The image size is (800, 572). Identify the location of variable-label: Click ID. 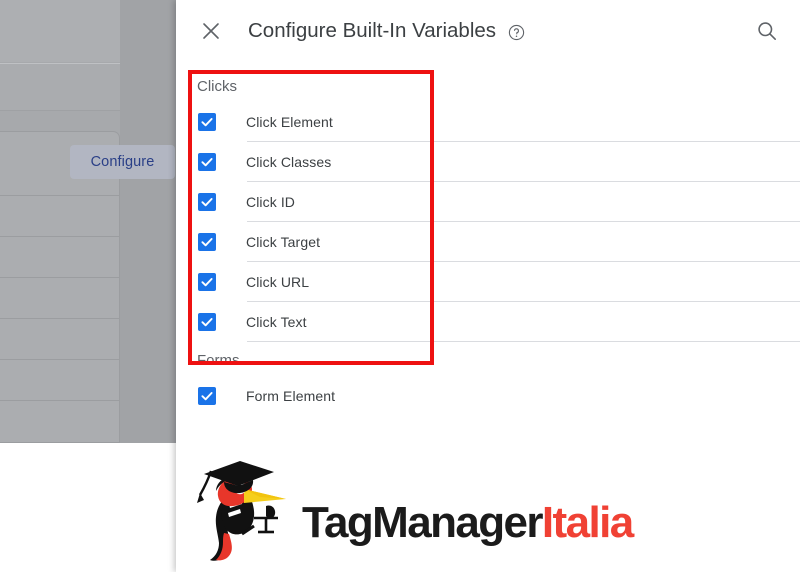
(271, 202).